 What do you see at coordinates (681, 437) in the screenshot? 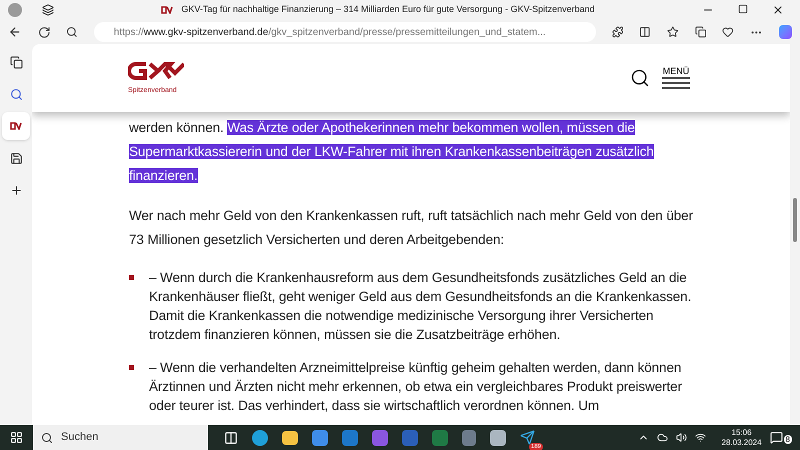
I see `volume-icon` at bounding box center [681, 437].